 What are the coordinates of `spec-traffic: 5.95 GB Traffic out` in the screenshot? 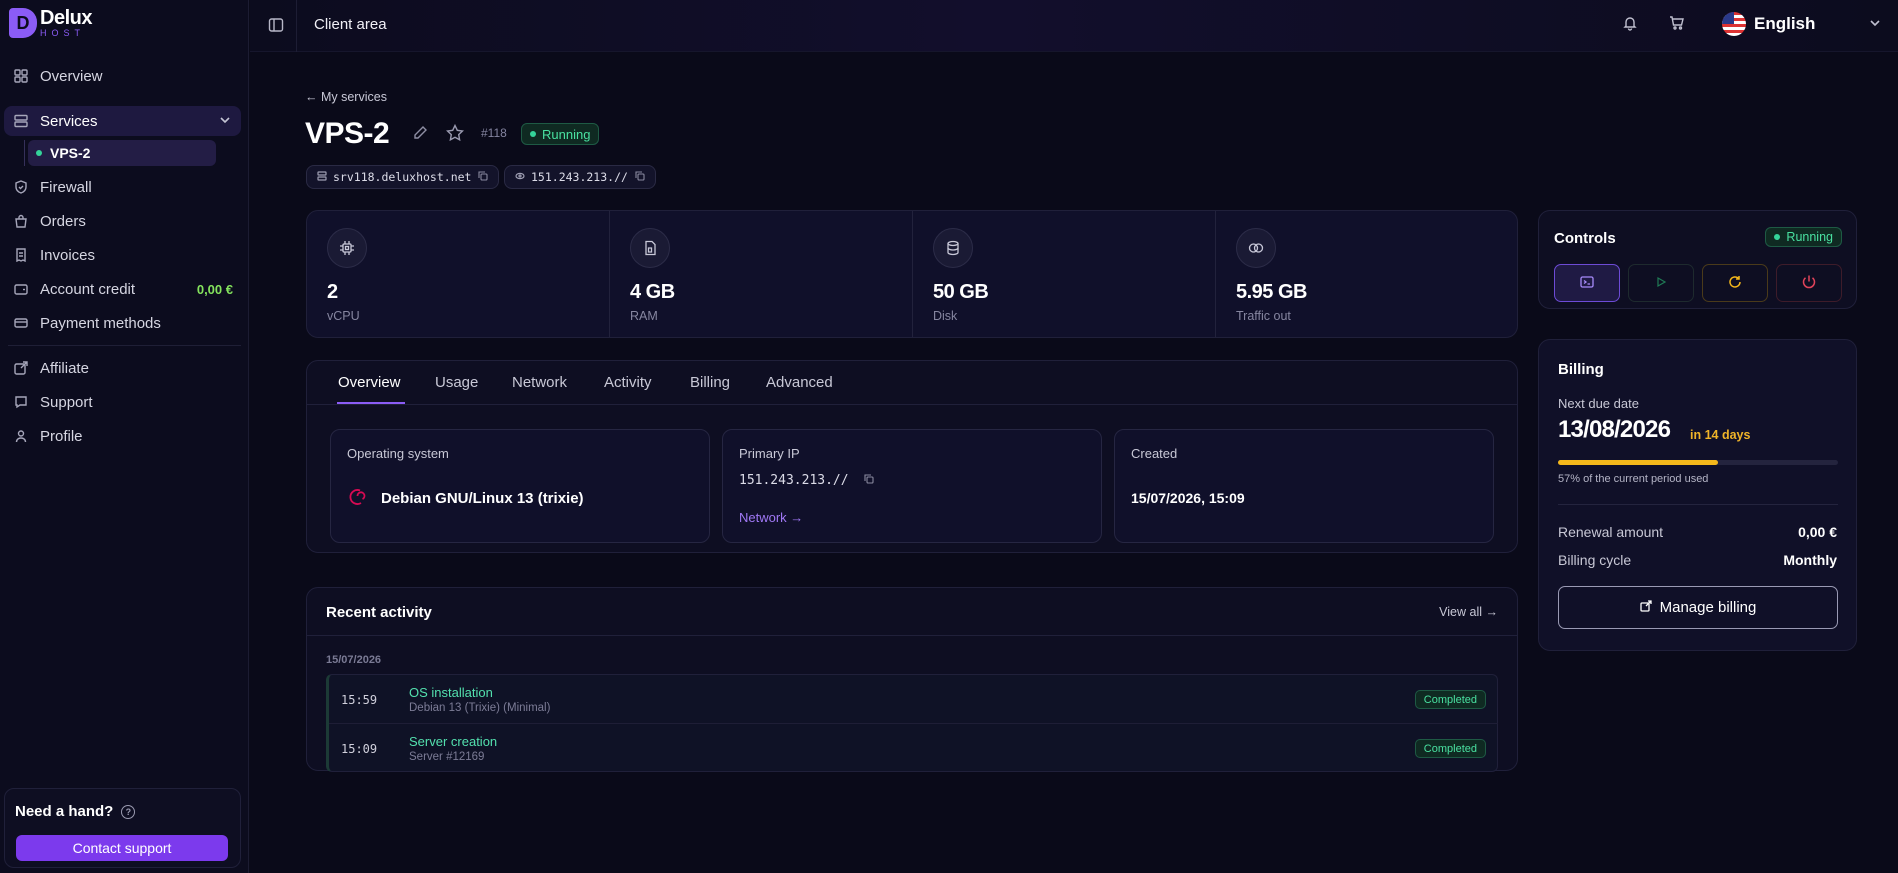 It's located at (1367, 274).